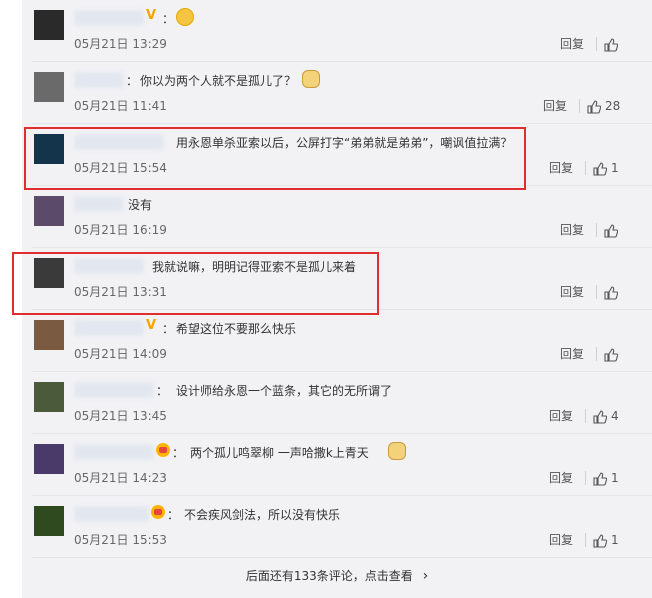 This screenshot has width=652, height=598. What do you see at coordinates (218, 81) in the screenshot?
I see `comment-text: 你以为两个人就不是孤儿了？` at bounding box center [218, 81].